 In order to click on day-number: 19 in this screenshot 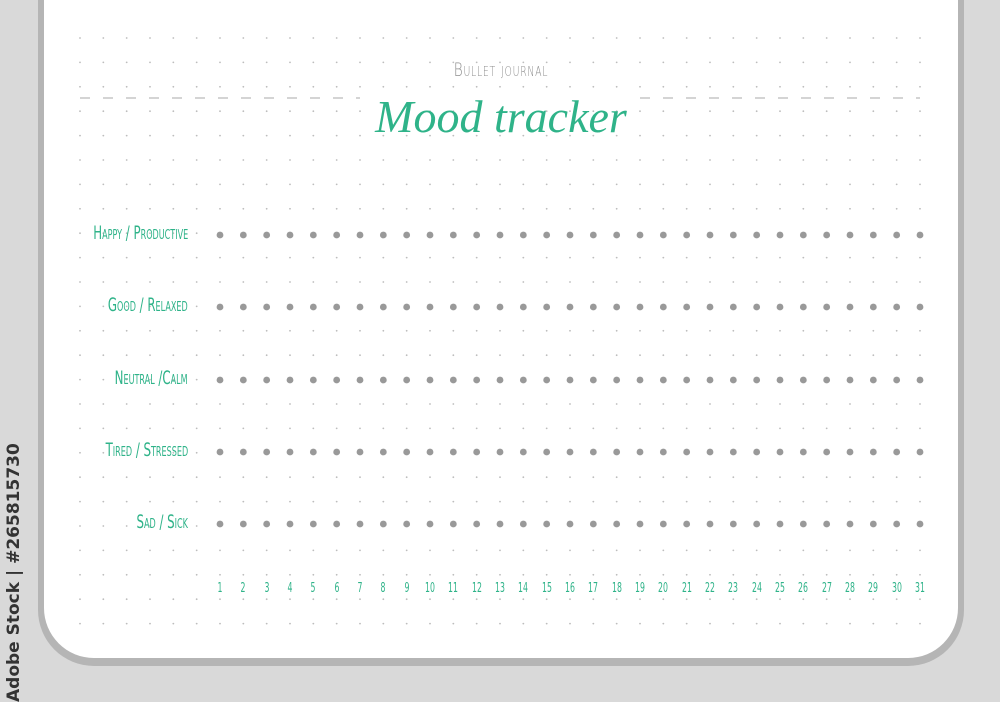, I will do `click(640, 588)`.